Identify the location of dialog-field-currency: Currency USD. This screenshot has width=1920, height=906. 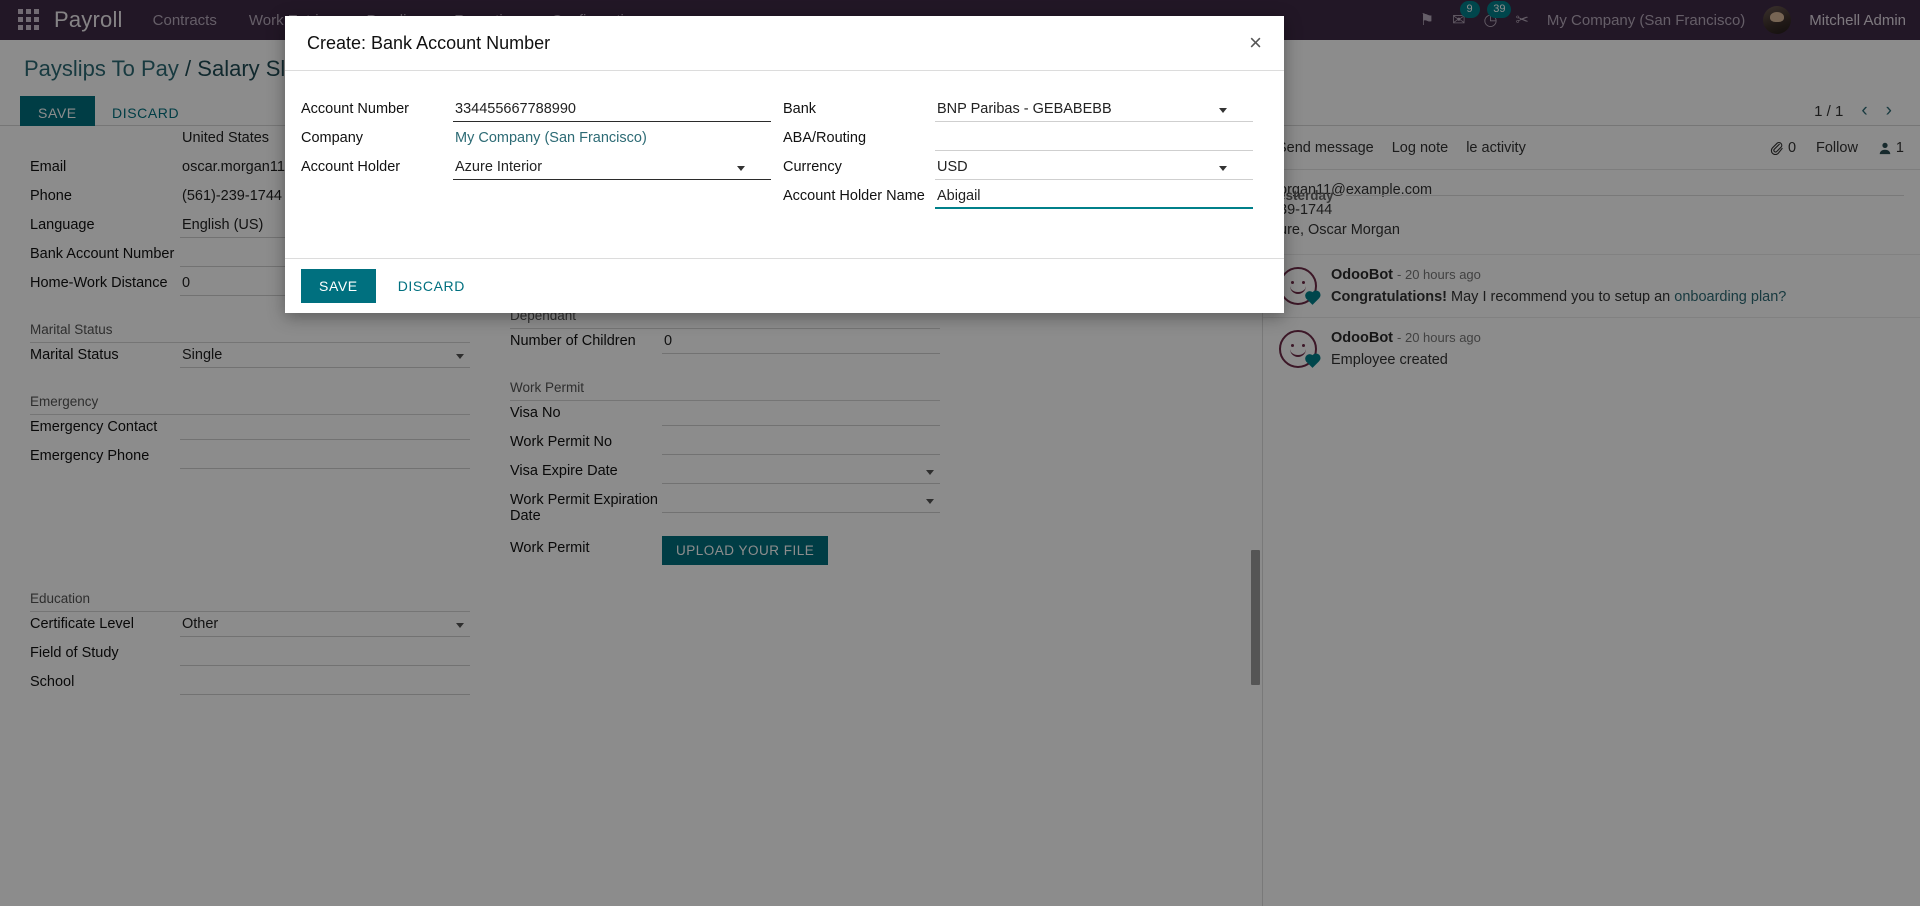
(1018, 169).